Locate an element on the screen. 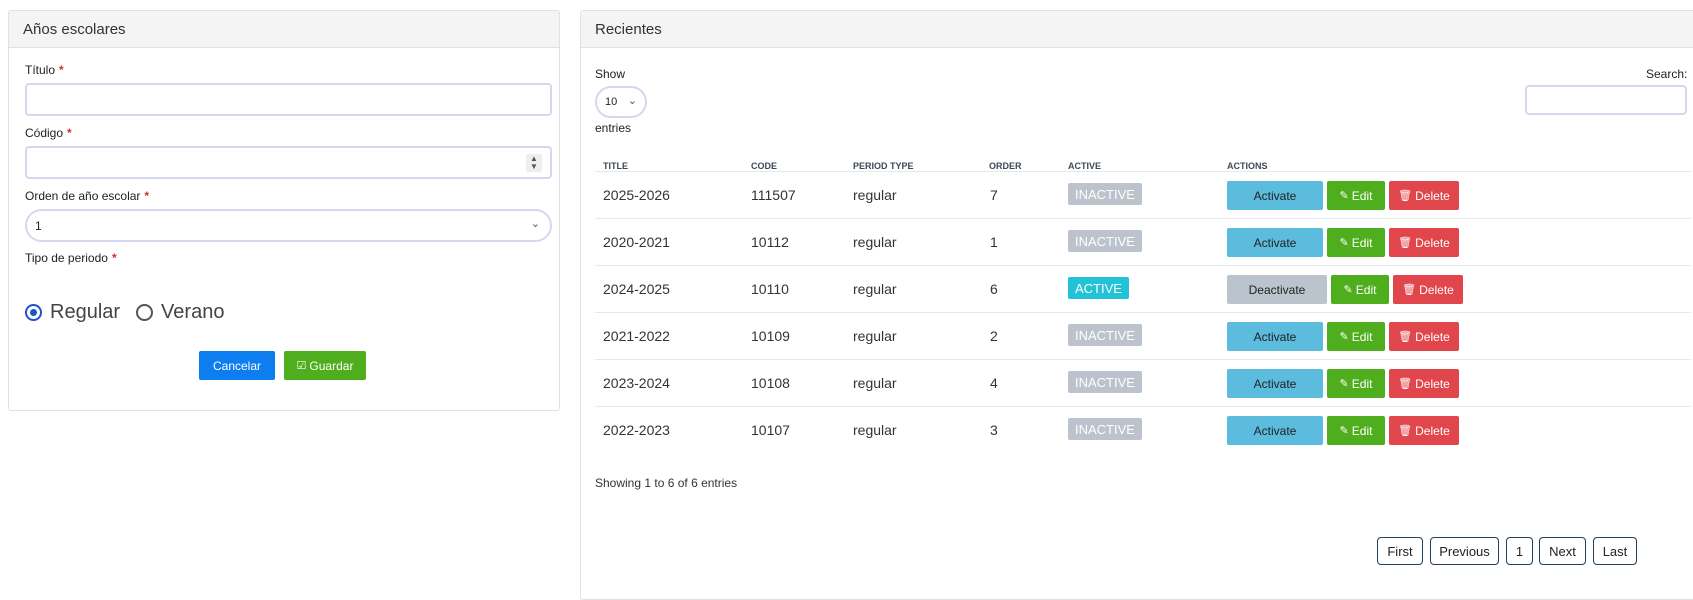  number-spinner-icon: ▲ ▼ is located at coordinates (534, 163).